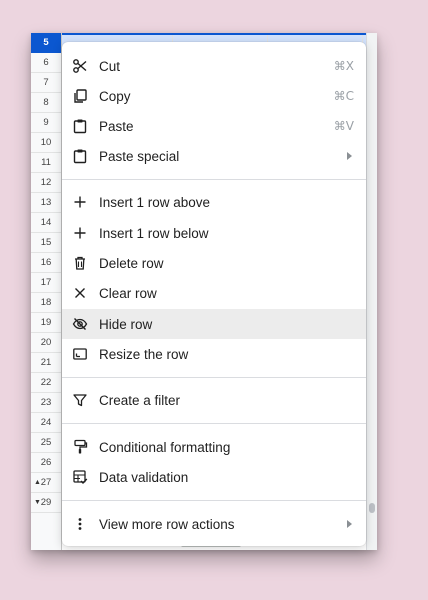 This screenshot has height=600, width=428. What do you see at coordinates (80, 66) in the screenshot?
I see `cut-icon` at bounding box center [80, 66].